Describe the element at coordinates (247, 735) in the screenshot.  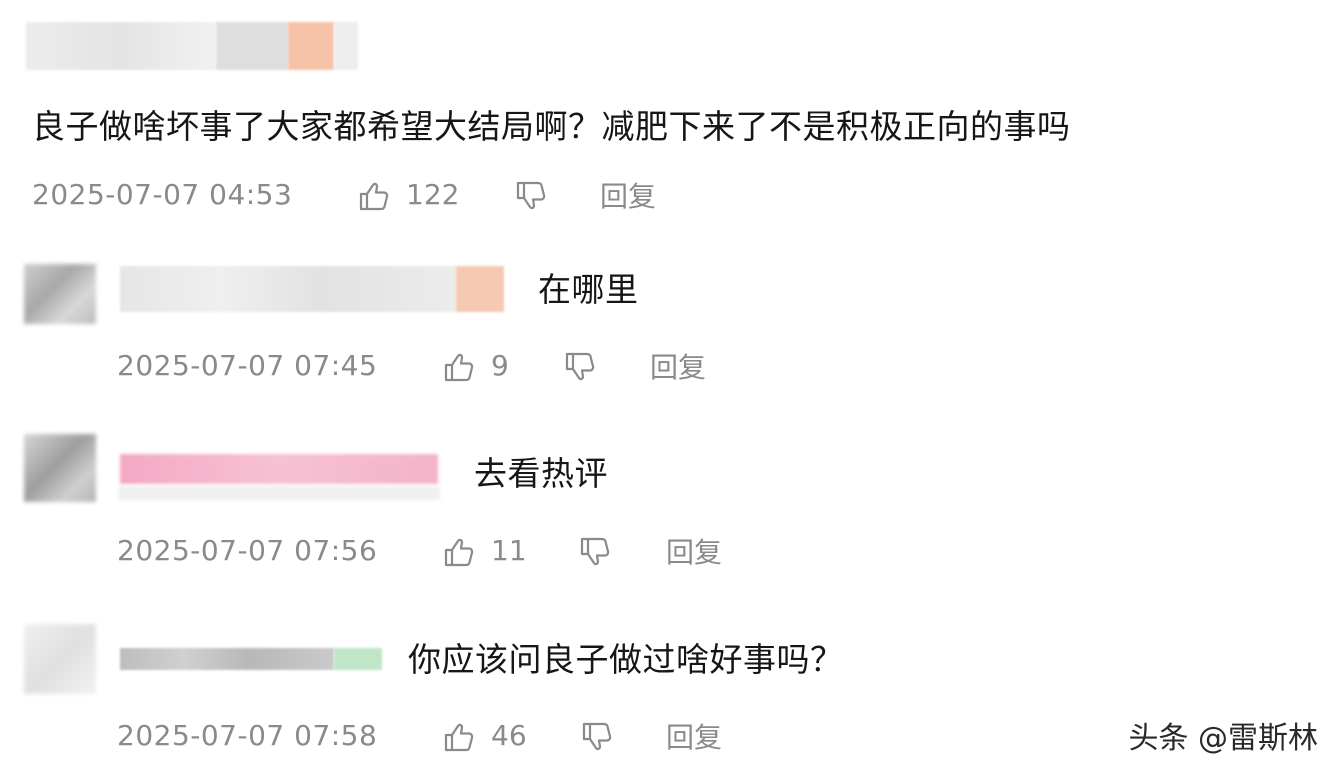
I see `comment-timestamp: 2025-07-07 07:58` at that location.